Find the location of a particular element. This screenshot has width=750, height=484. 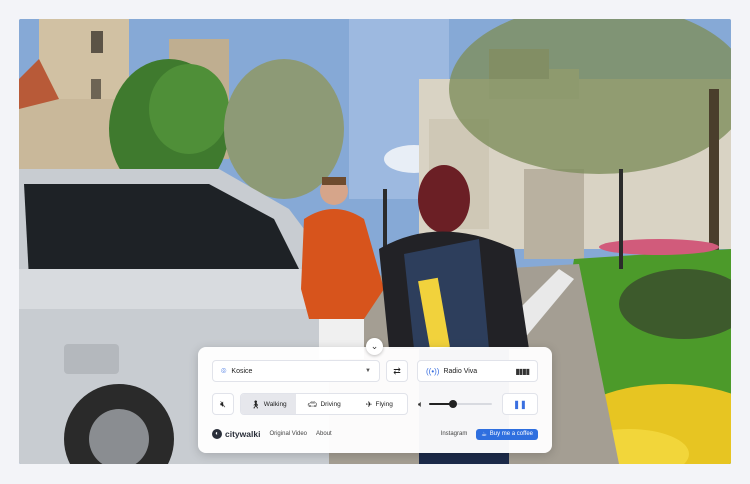

buy-me-a-coffee-label: Buy me a coffee is located at coordinates (511, 434).